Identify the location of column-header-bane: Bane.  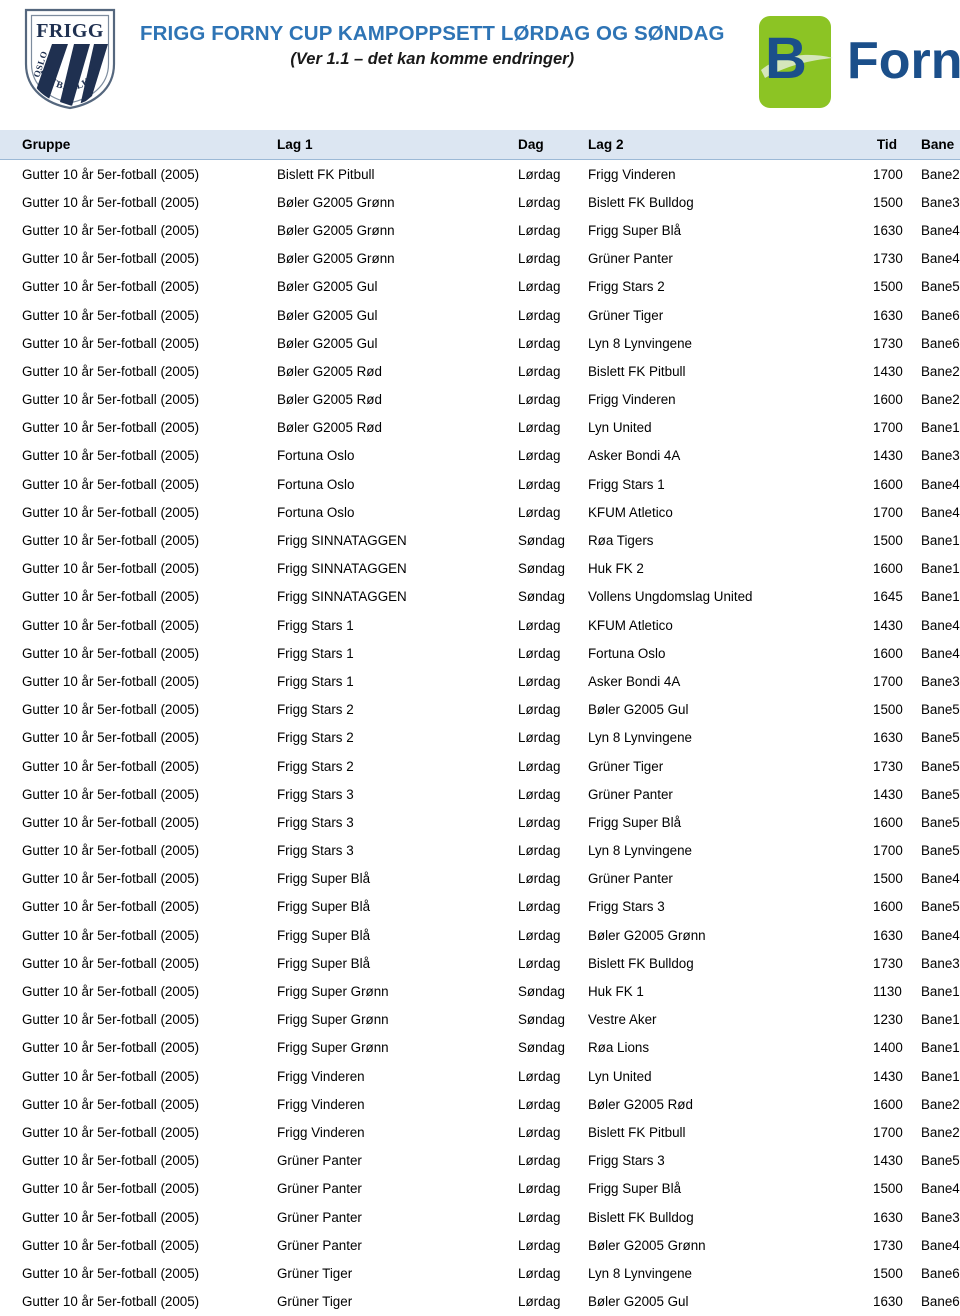
(940, 145).